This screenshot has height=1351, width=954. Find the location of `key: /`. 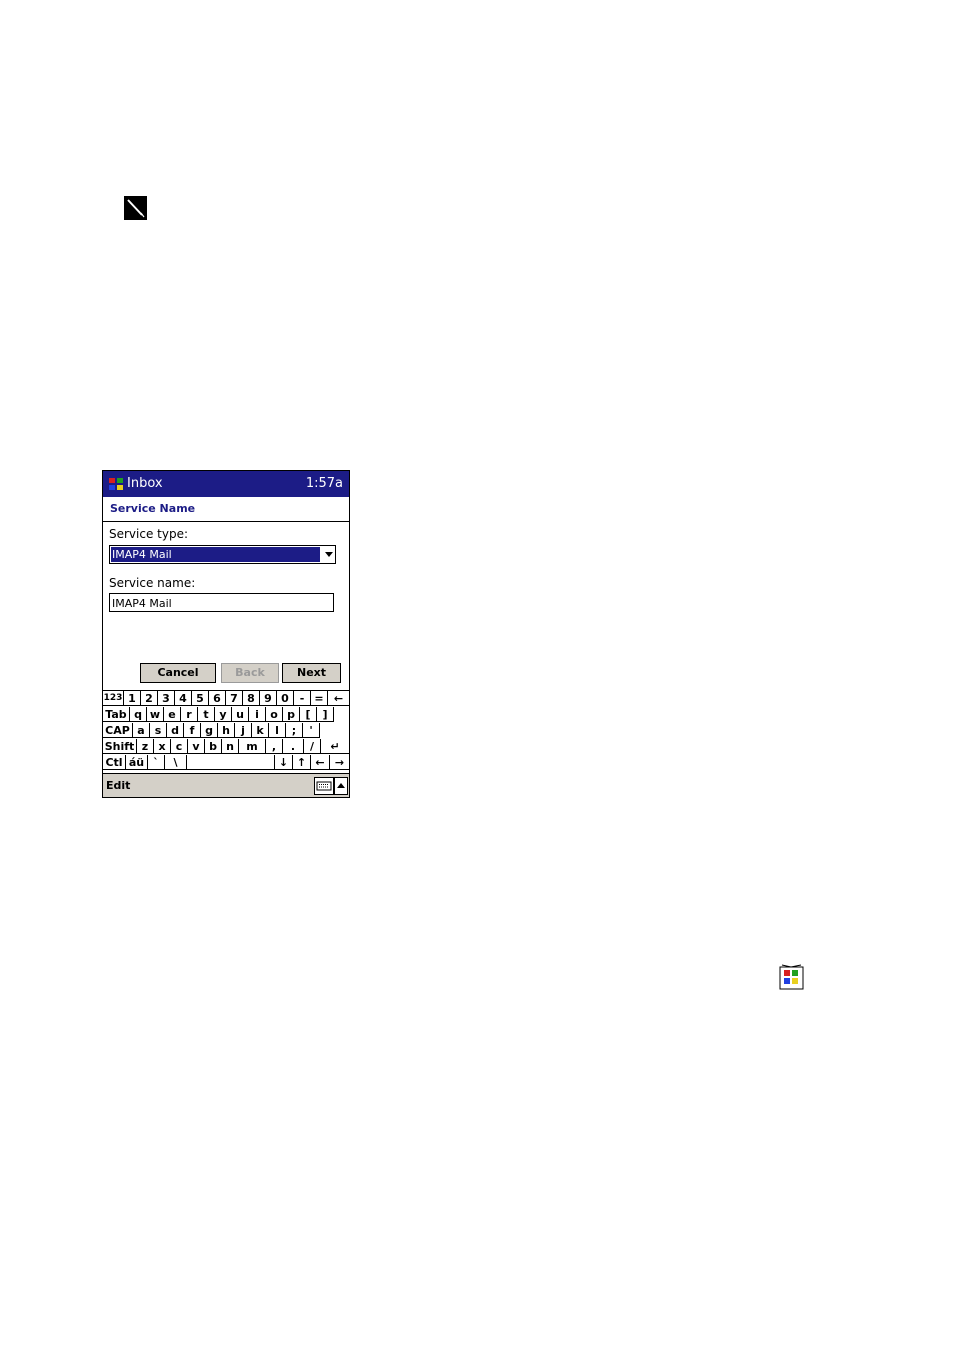

key: / is located at coordinates (312, 746).